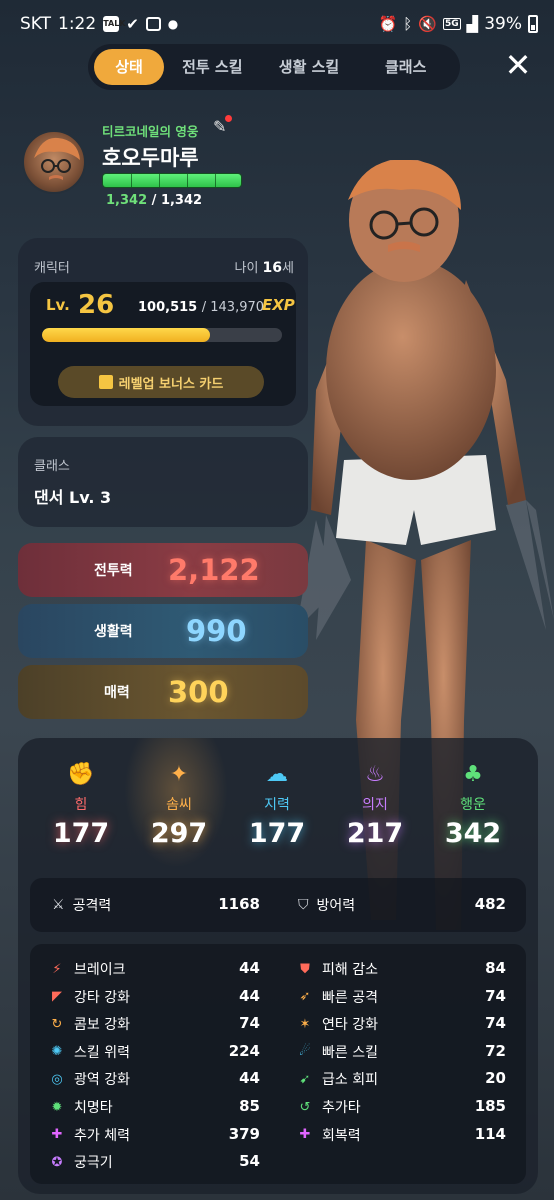  I want to click on substat-value: 20, so click(495, 1078).